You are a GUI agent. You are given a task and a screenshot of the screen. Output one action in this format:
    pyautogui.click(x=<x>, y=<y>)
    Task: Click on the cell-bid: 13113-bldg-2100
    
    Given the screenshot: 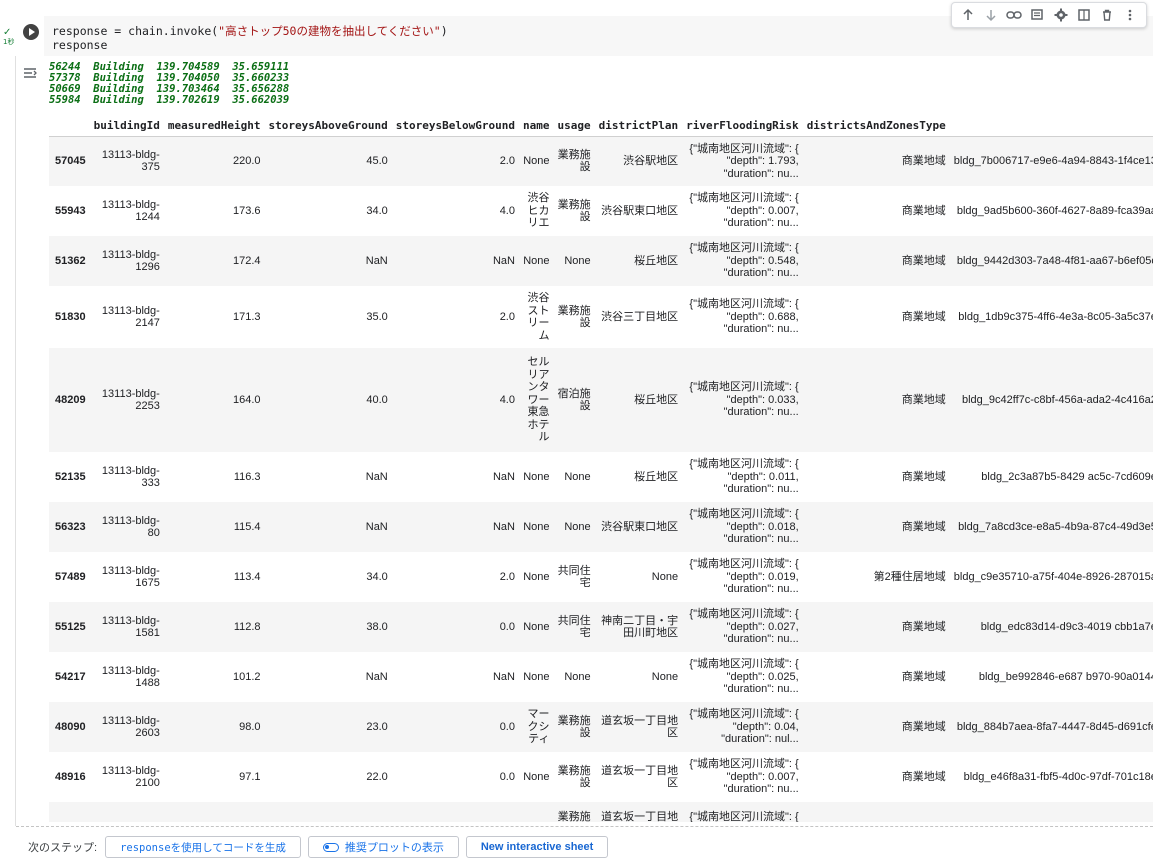 What is the action you would take?
    pyautogui.click(x=130, y=777)
    